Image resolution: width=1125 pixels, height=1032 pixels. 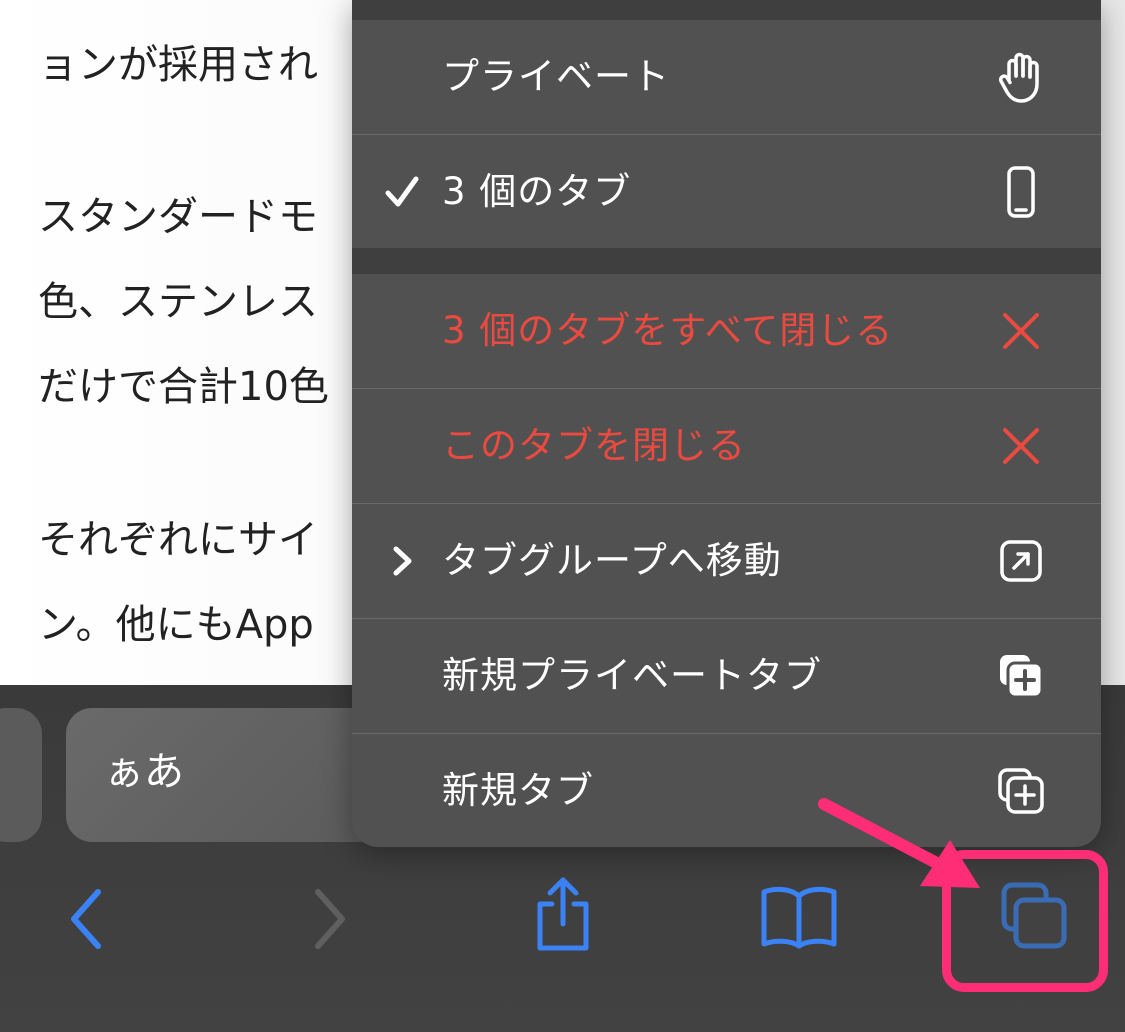 I want to click on new-tab-plus-icon, so click(x=1021, y=791).